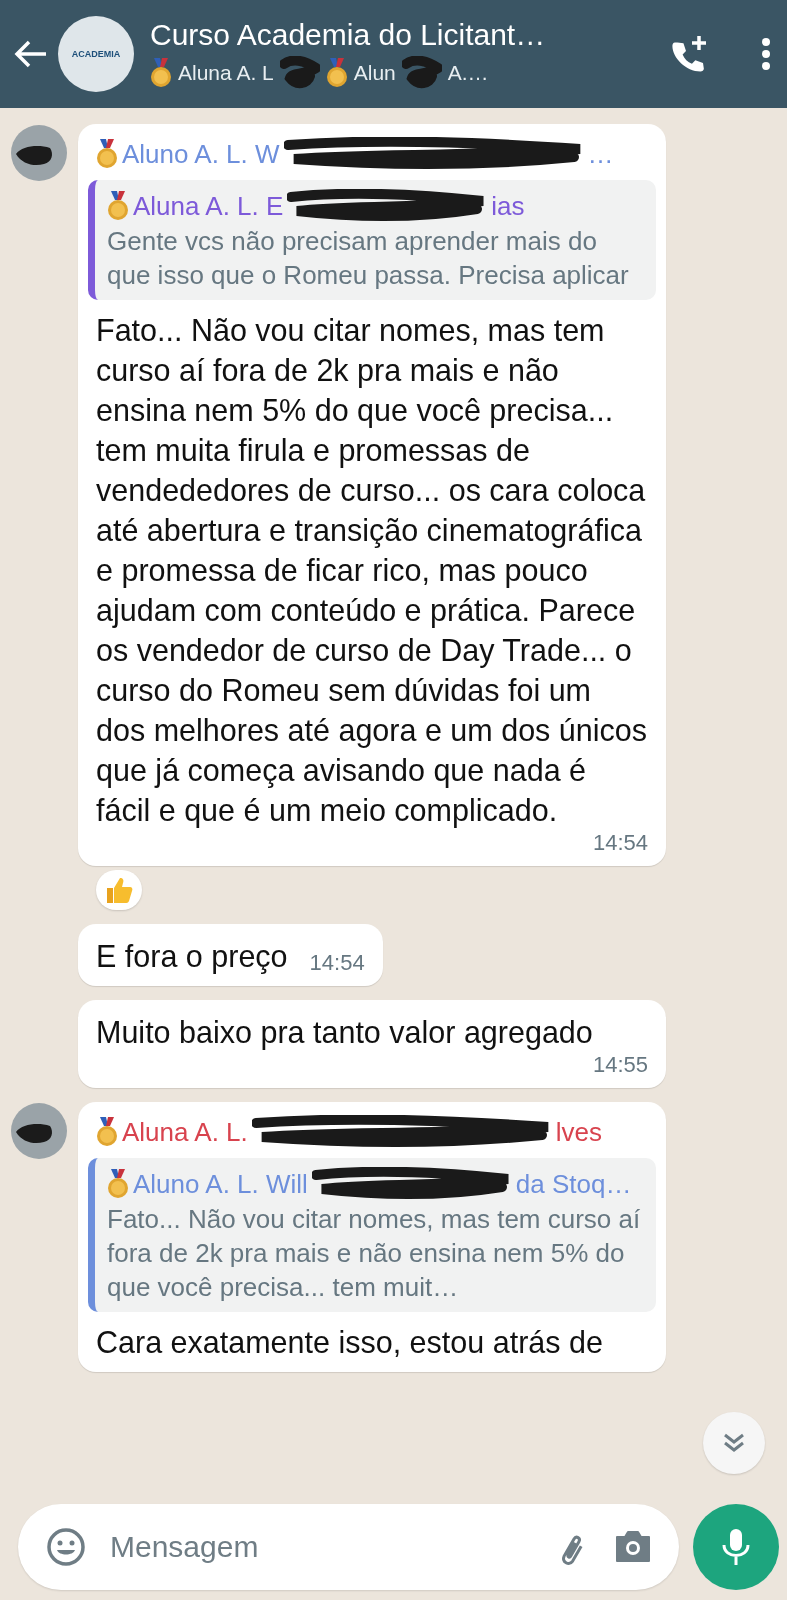 The height and width of the screenshot is (1600, 787). What do you see at coordinates (766, 54) in the screenshot?
I see `more-options-icon` at bounding box center [766, 54].